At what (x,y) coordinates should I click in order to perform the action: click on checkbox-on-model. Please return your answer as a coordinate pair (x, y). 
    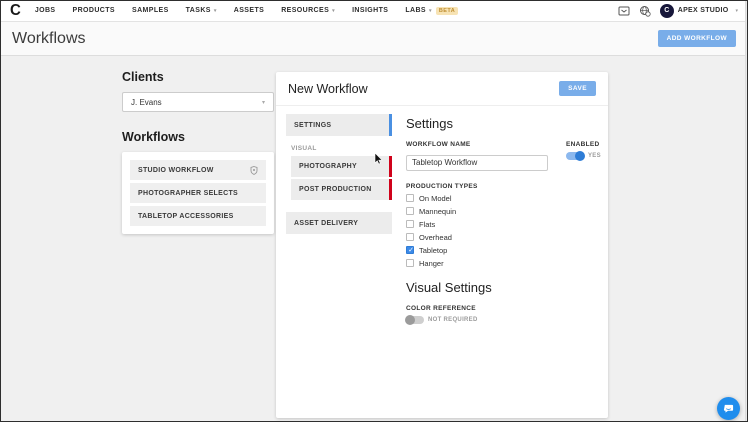
    Looking at the image, I should click on (410, 198).